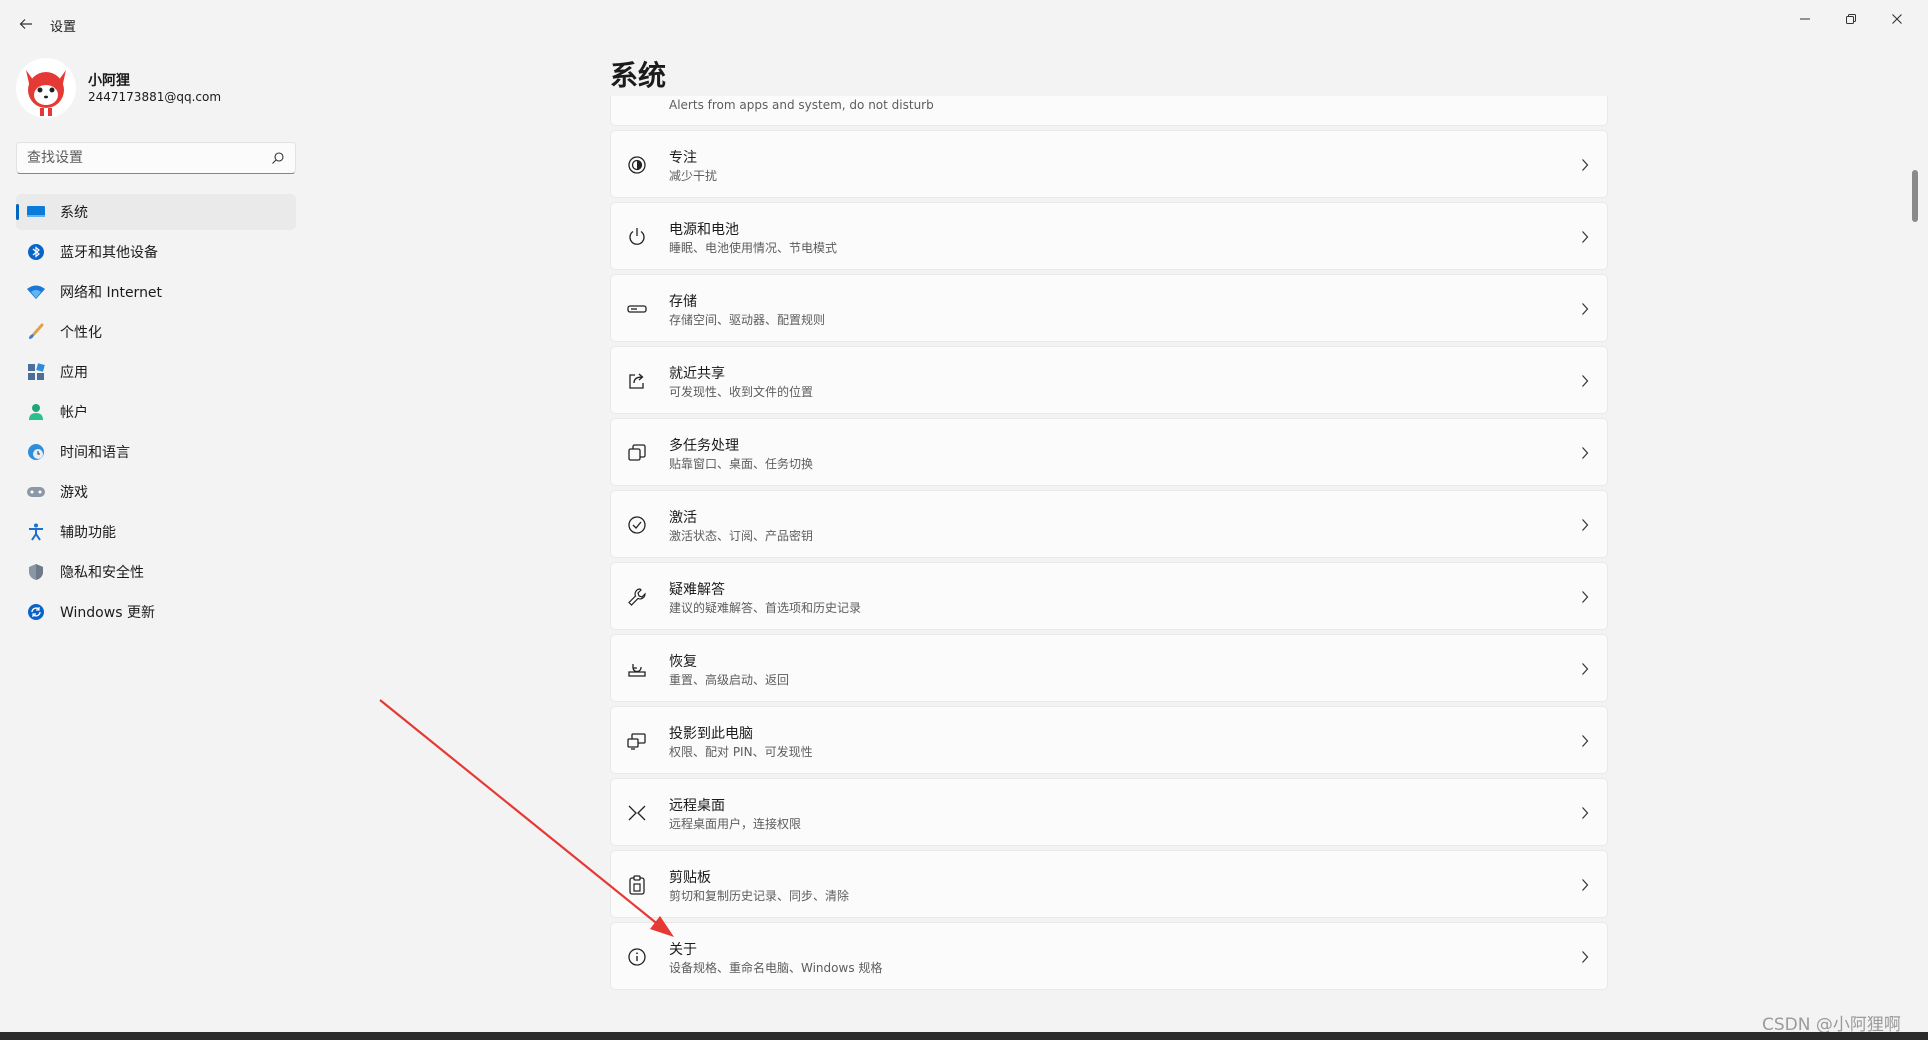 This screenshot has height=1040, width=1928. Describe the element at coordinates (74, 373) in the screenshot. I see `sidebar-item-label: 应用` at that location.